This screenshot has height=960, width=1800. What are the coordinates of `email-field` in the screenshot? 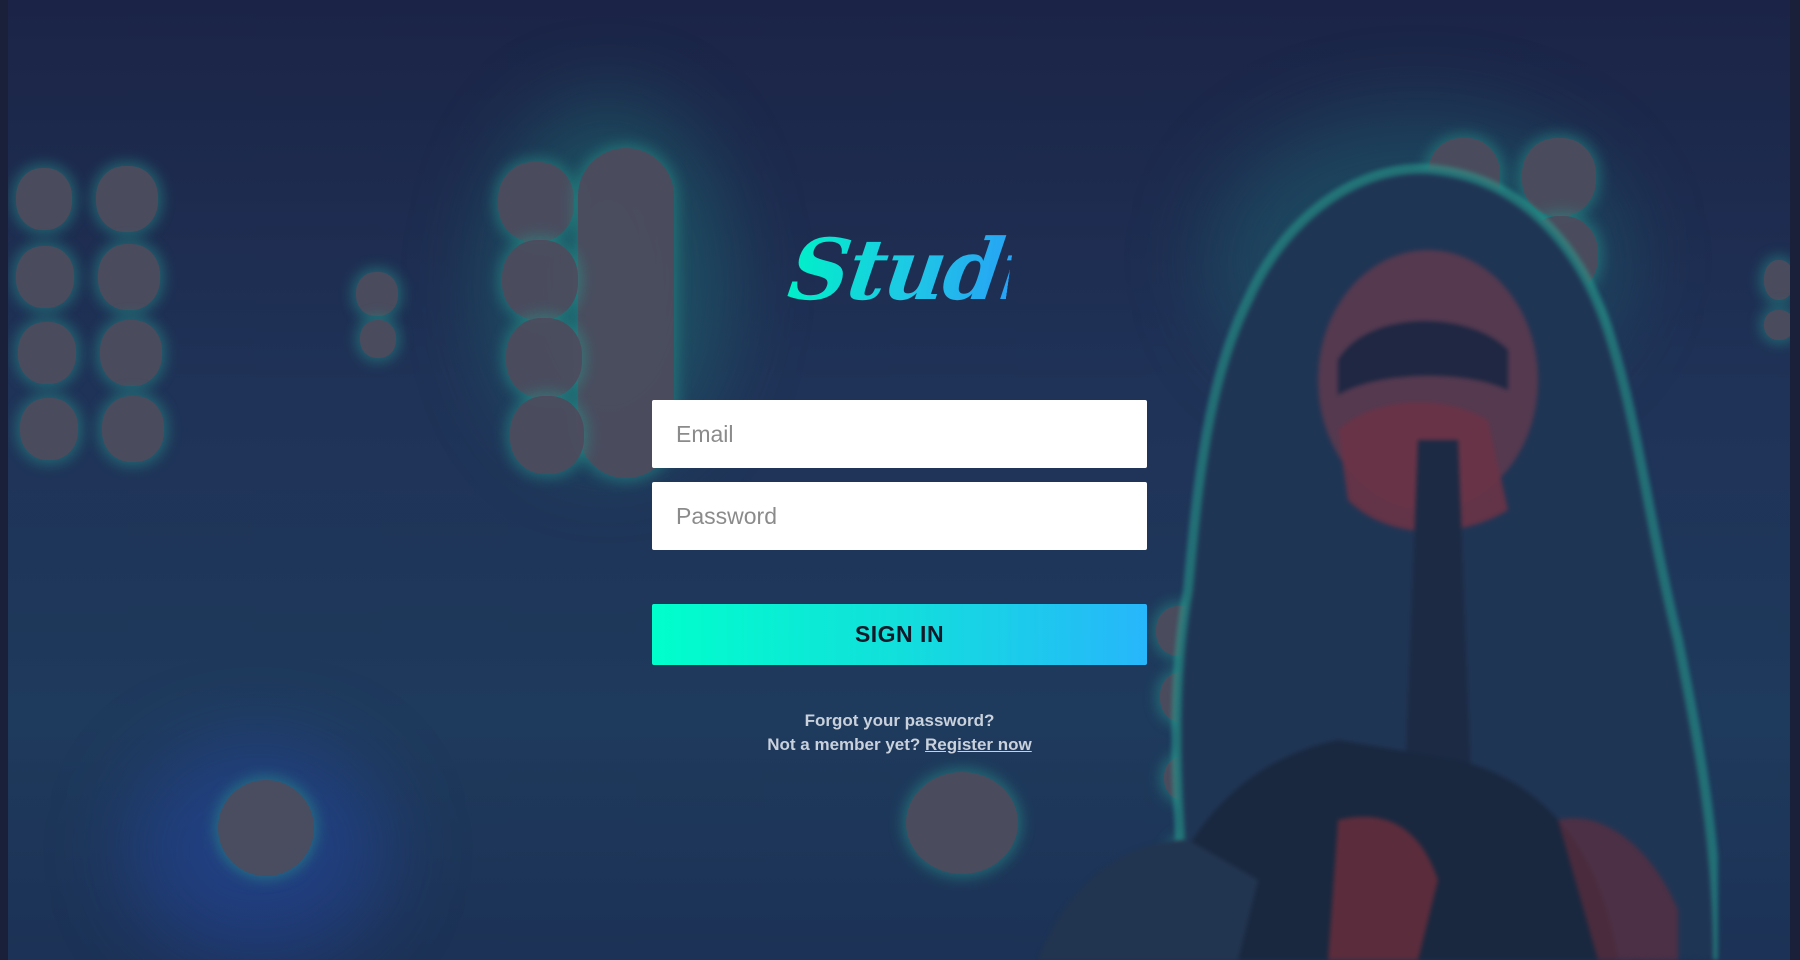 It's located at (899, 434).